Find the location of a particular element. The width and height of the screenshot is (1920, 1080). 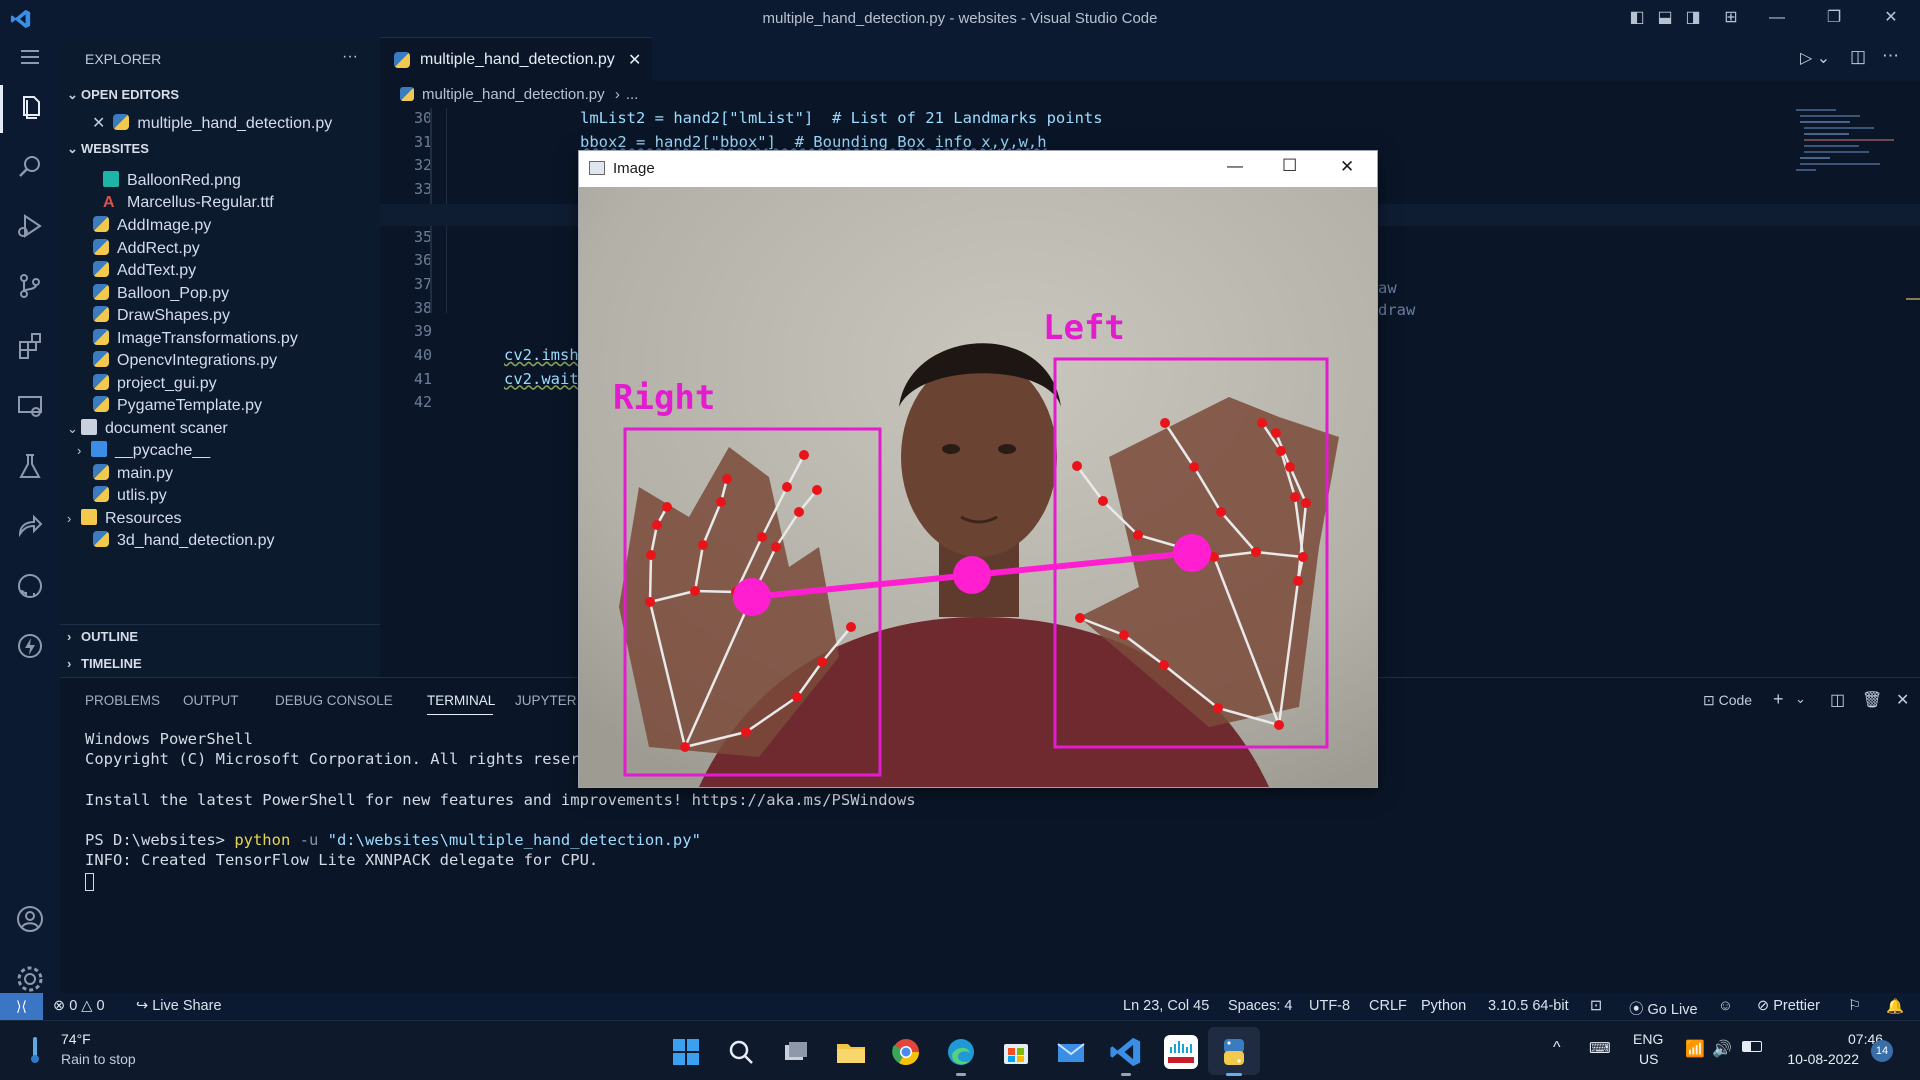

prettier-status: ⊘ Prettier is located at coordinates (1788, 1006).